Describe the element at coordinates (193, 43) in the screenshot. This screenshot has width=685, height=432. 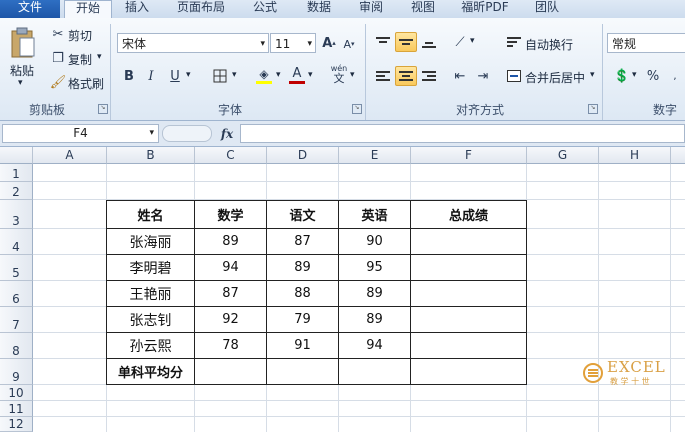
I see `font-name-select: 宋体 ▾` at that location.